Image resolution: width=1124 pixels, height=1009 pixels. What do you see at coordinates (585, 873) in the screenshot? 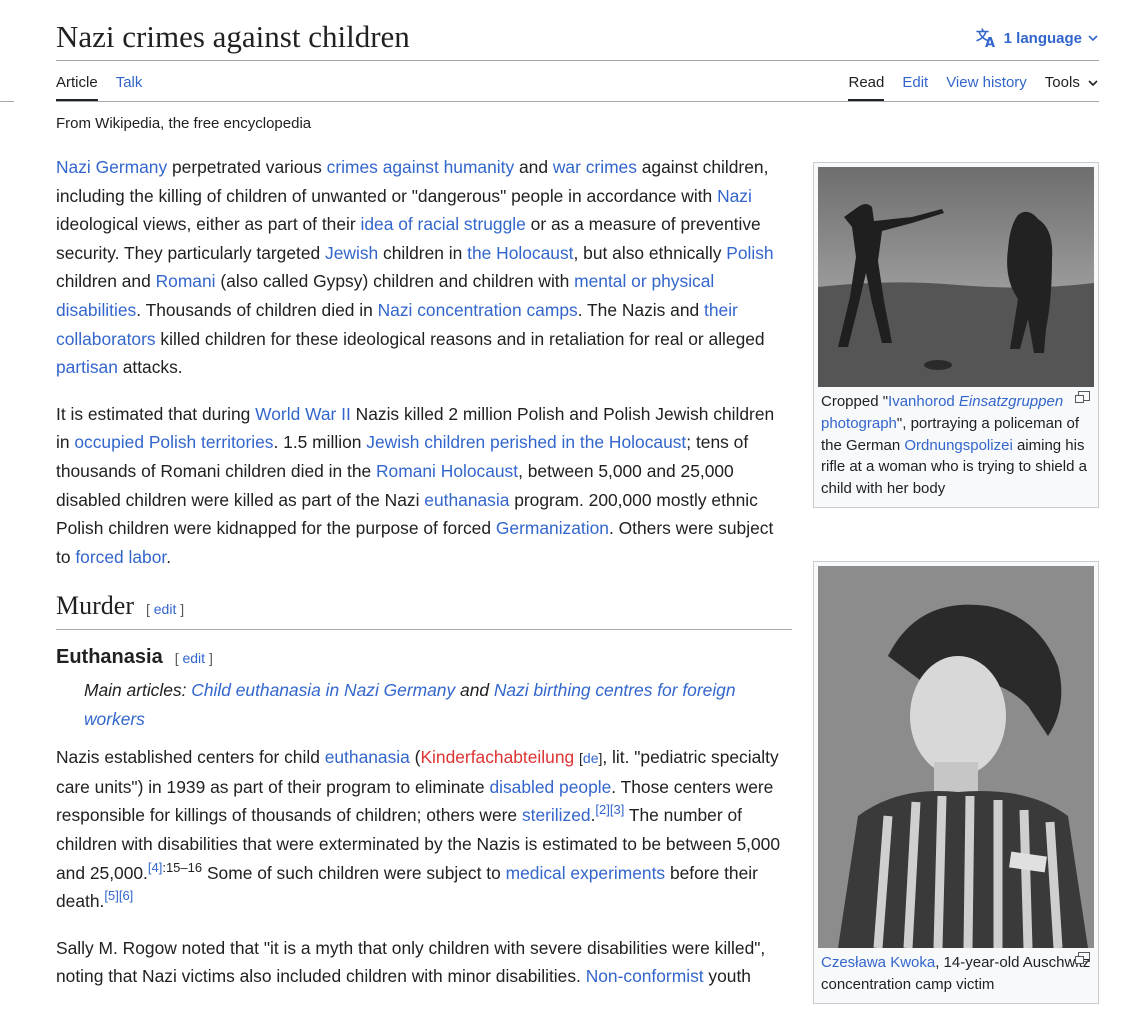
I see `link-medical-experiments: medical experiments` at bounding box center [585, 873].